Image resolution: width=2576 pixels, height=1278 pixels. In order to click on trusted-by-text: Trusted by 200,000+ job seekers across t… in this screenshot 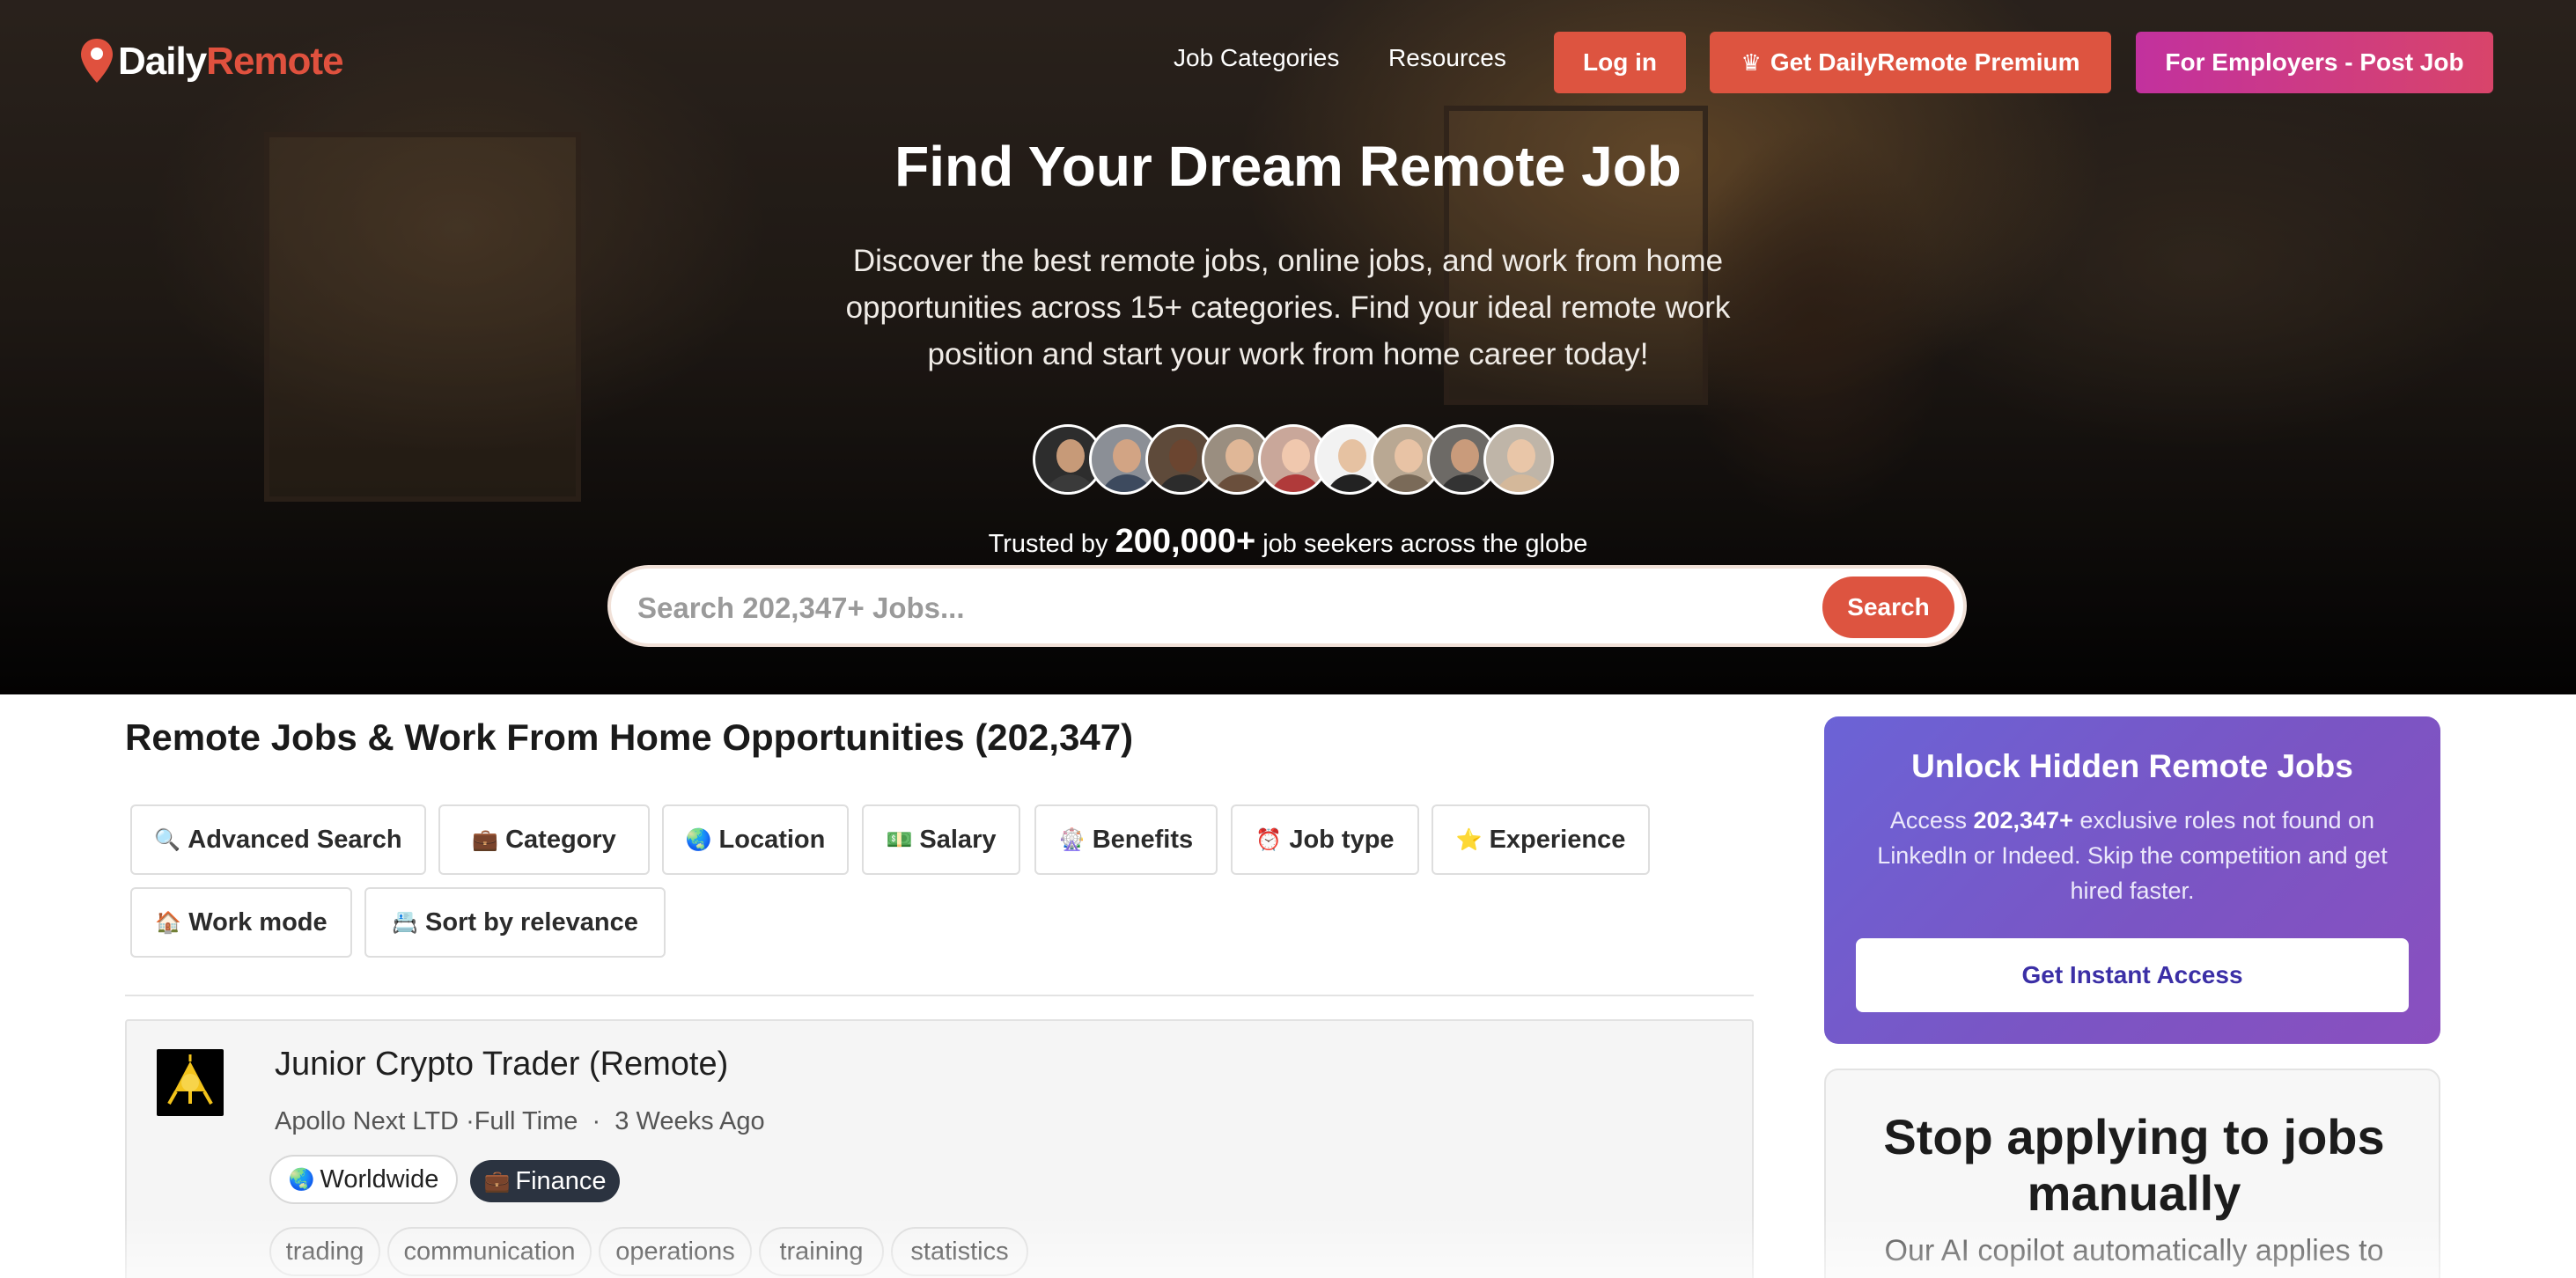, I will do `click(1288, 541)`.